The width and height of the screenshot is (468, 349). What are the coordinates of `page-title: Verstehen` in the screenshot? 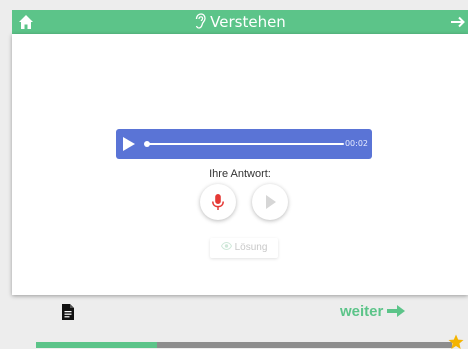 It's located at (248, 22).